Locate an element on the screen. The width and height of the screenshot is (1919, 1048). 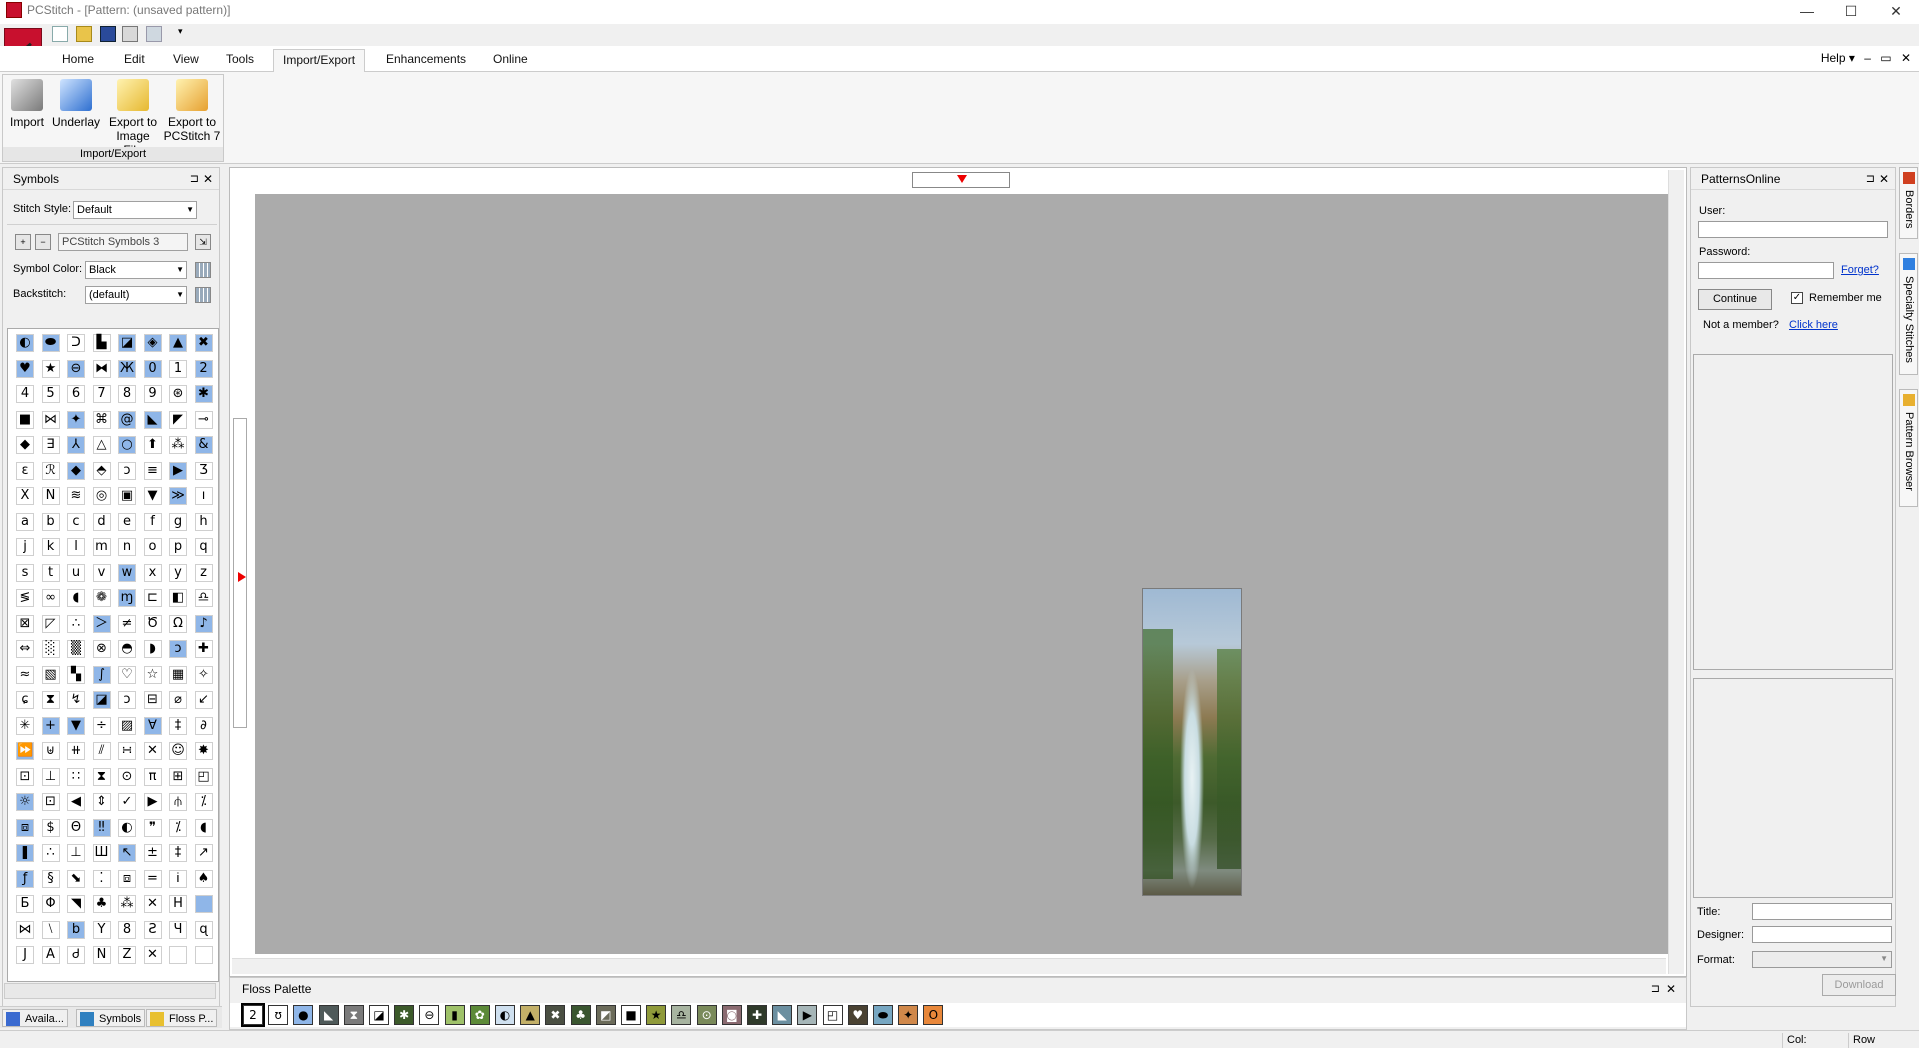
symbol-cell: v is located at coordinates (101, 572).